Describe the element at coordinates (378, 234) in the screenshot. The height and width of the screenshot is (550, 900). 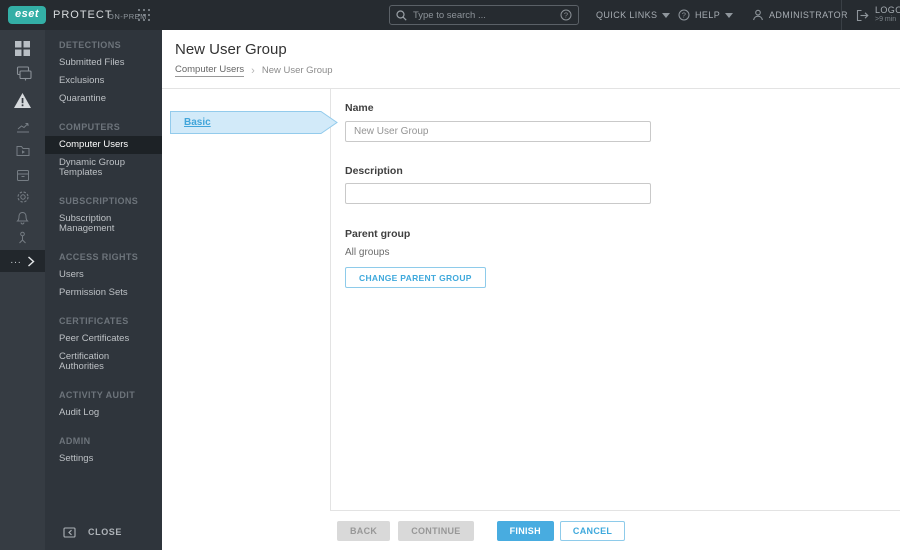
I see `parent-group-label: Parent group` at that location.